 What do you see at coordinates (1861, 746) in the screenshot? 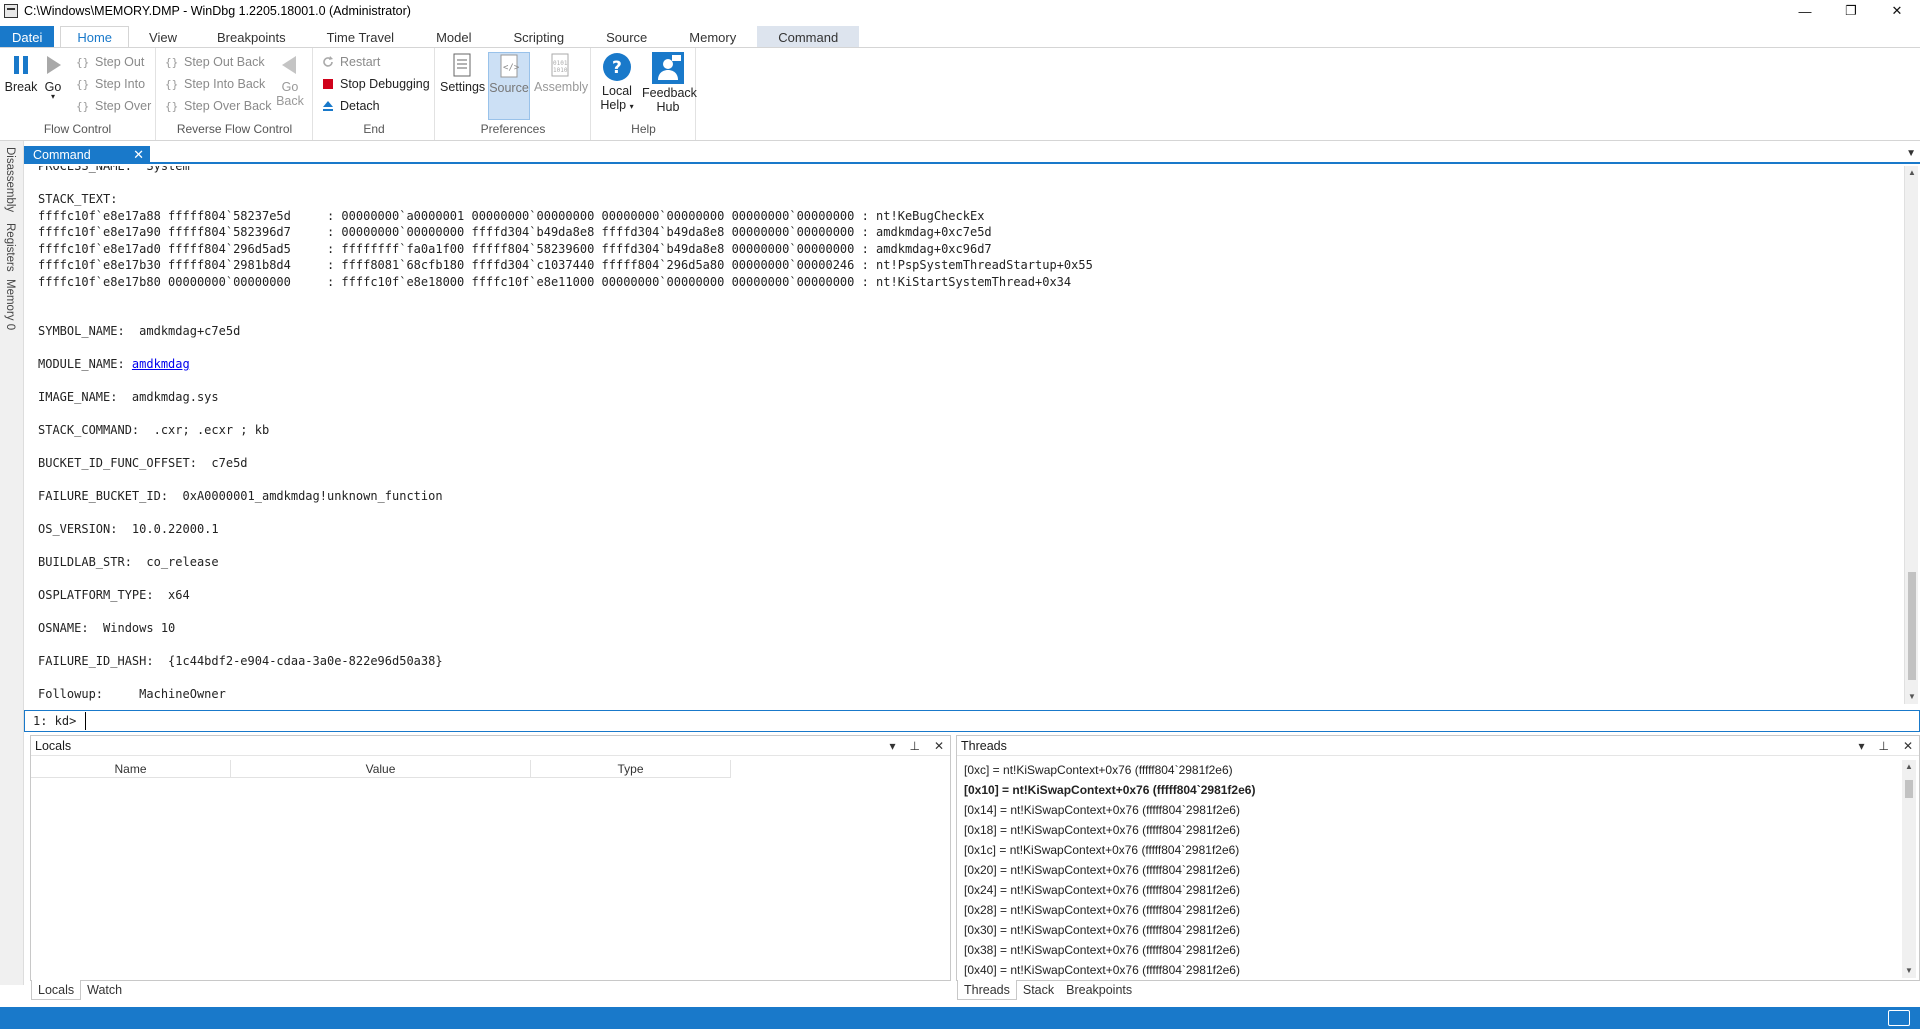
I see `threads-menu-icon: ▾` at bounding box center [1861, 746].